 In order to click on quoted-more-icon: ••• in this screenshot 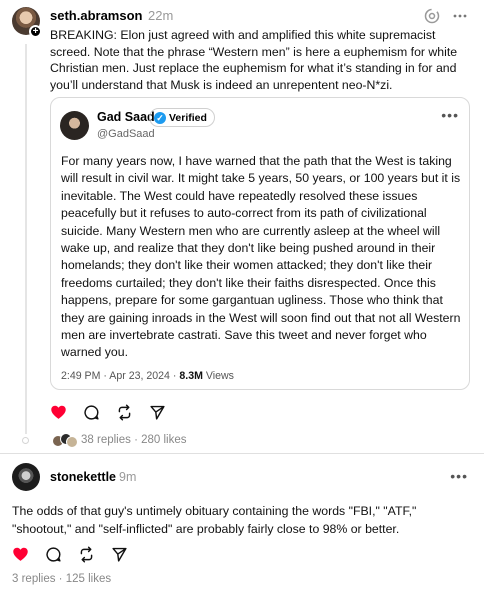, I will do `click(450, 115)`.